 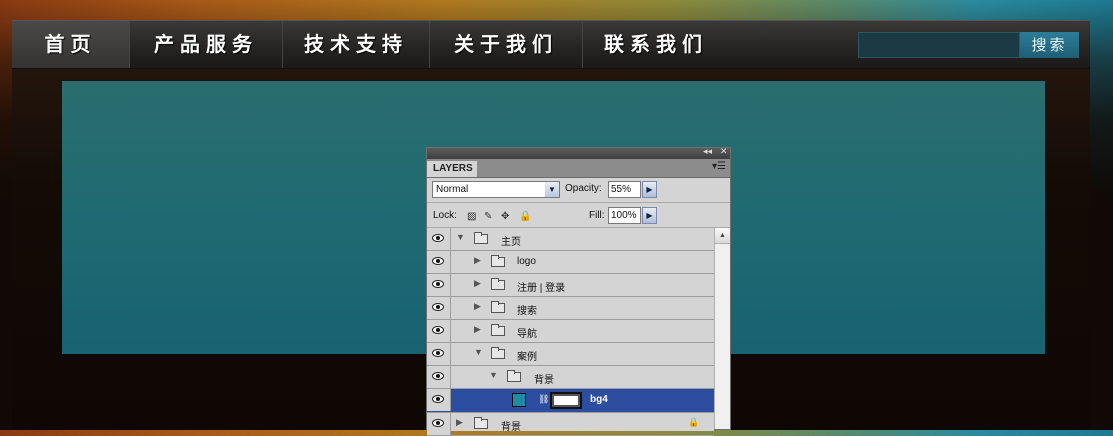 I want to click on nav-item-home: 首页, so click(x=71, y=44).